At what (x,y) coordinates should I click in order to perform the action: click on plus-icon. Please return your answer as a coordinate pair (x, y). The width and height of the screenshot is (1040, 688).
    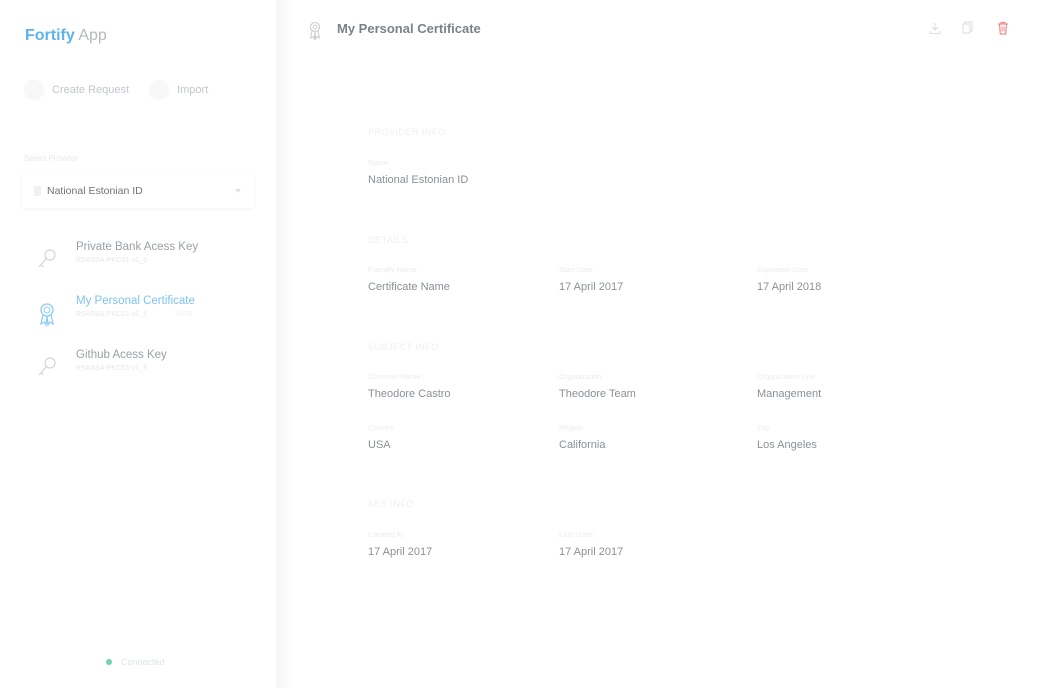
    Looking at the image, I should click on (34, 90).